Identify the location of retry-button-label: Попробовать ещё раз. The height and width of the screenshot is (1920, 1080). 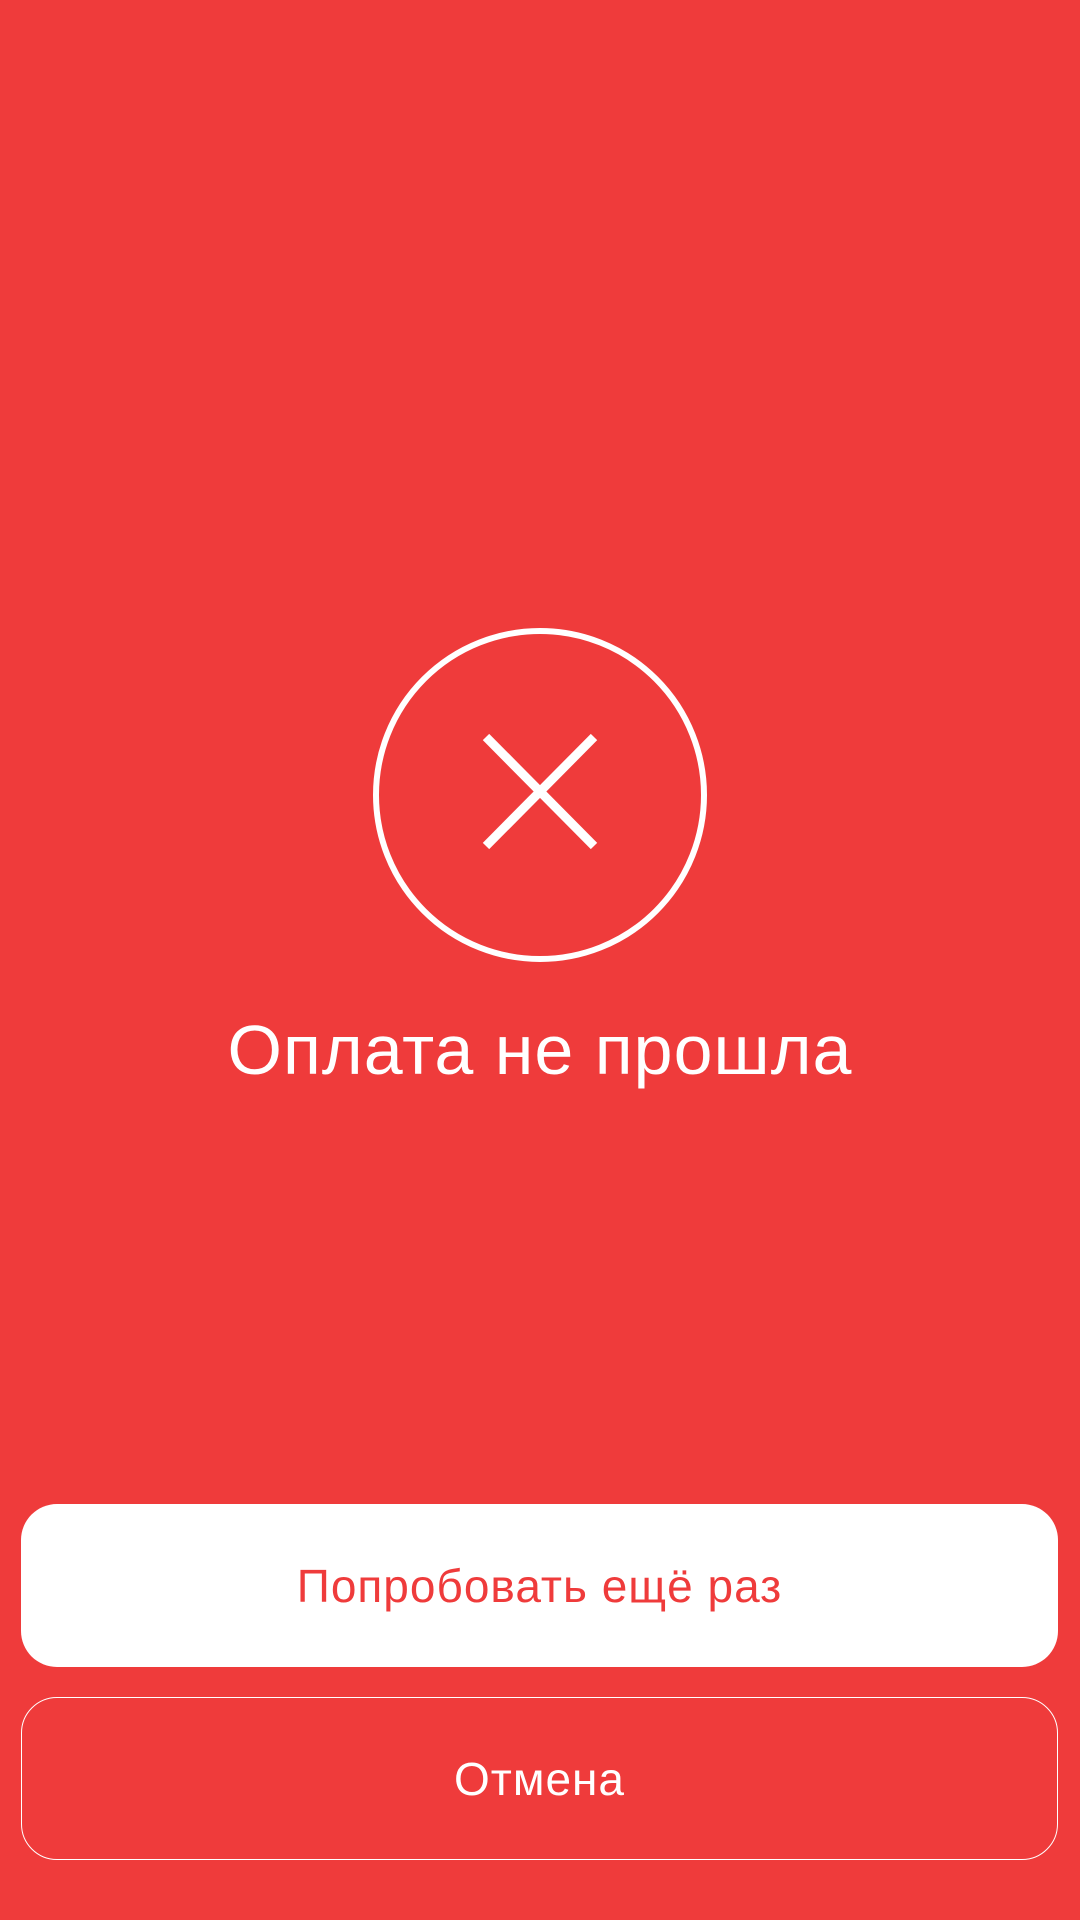
(539, 1585).